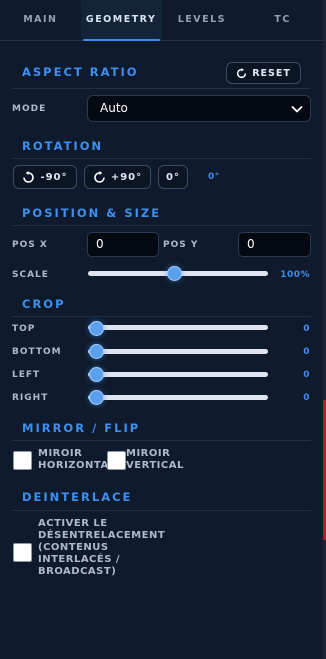  I want to click on chevron-down-icon, so click(297, 109).